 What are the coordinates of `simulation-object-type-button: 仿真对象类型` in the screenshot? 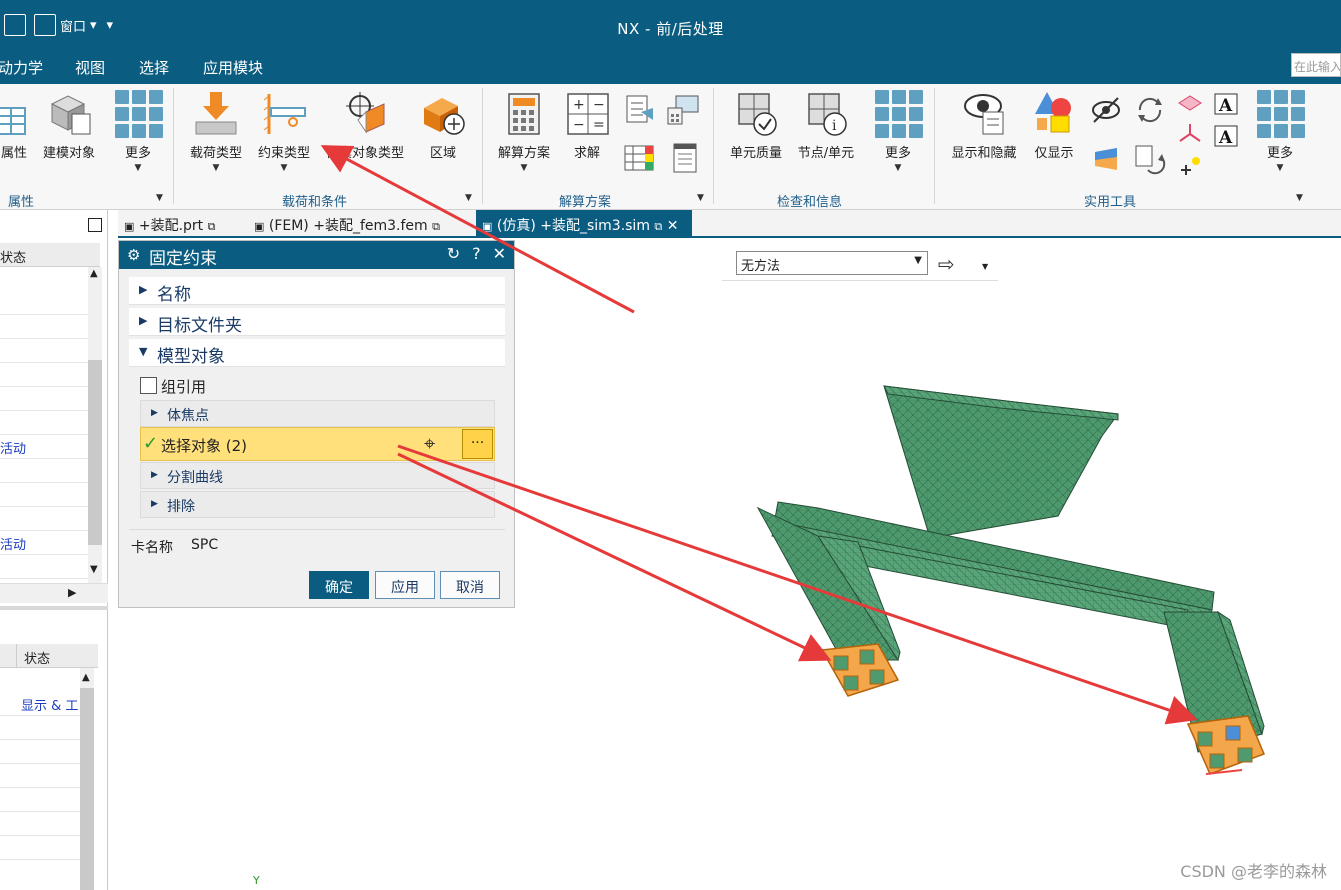 It's located at (365, 125).